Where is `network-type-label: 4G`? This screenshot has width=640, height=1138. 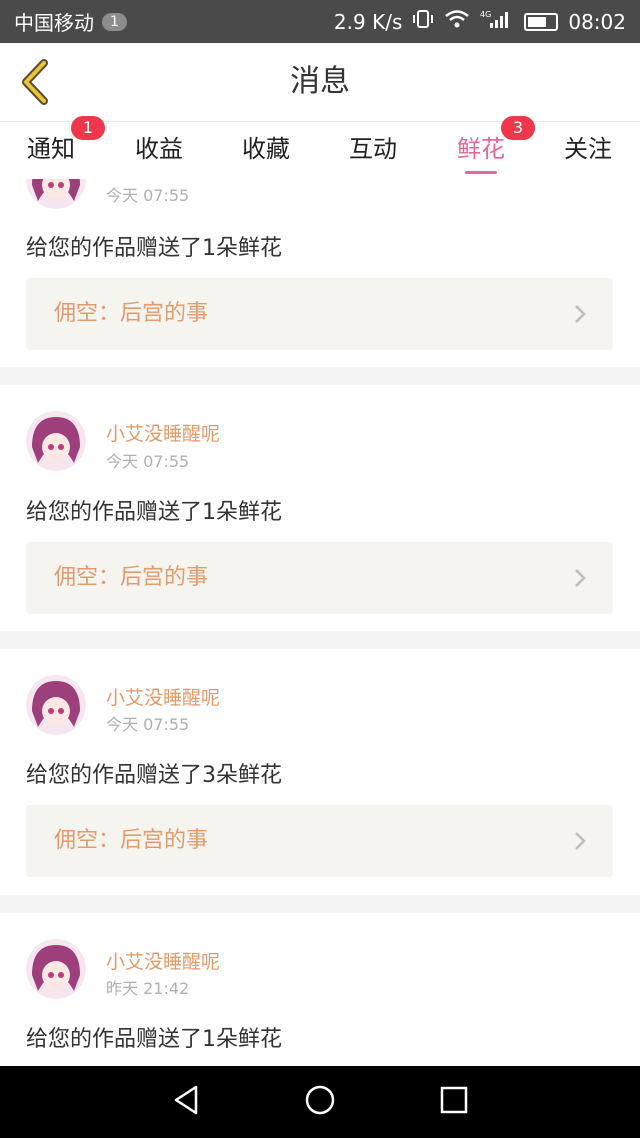
network-type-label: 4G is located at coordinates (485, 14).